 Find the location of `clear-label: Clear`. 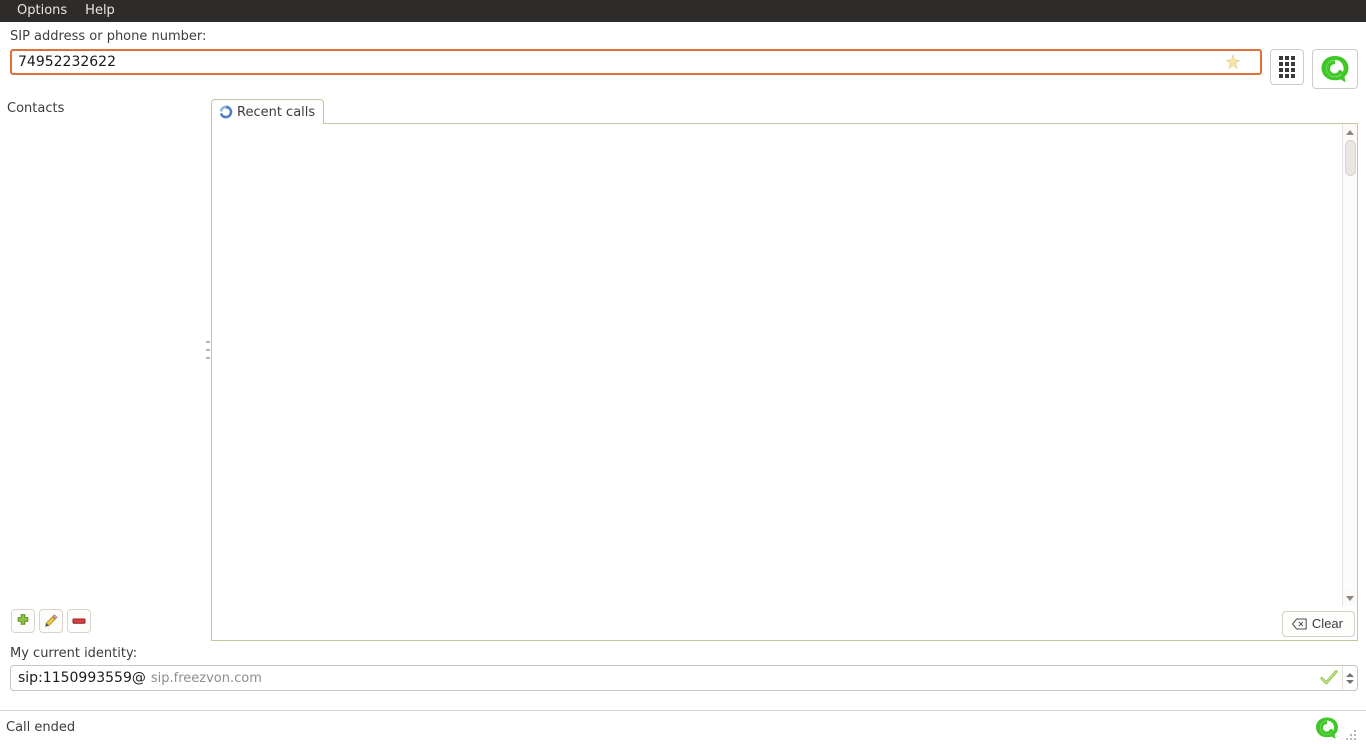

clear-label: Clear is located at coordinates (1327, 623).